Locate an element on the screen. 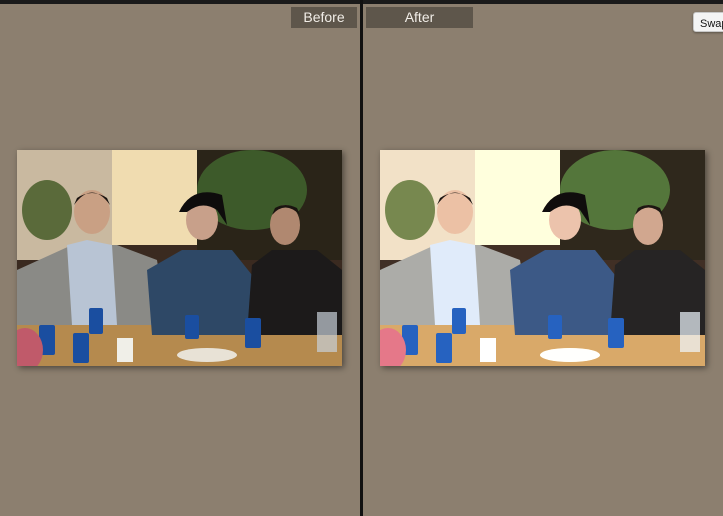  swap-button: Swap is located at coordinates (708, 22).